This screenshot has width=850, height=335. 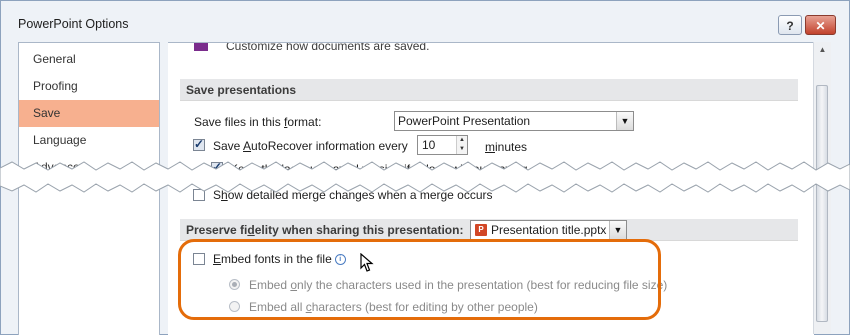 What do you see at coordinates (55, 86) in the screenshot?
I see `sidebar-item-label: Proofing` at bounding box center [55, 86].